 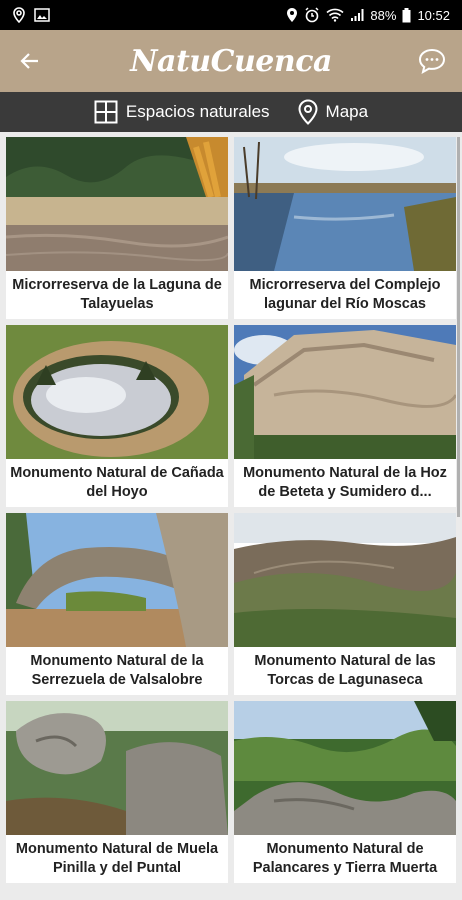 I want to click on wifi-icon, so click(x=335, y=15).